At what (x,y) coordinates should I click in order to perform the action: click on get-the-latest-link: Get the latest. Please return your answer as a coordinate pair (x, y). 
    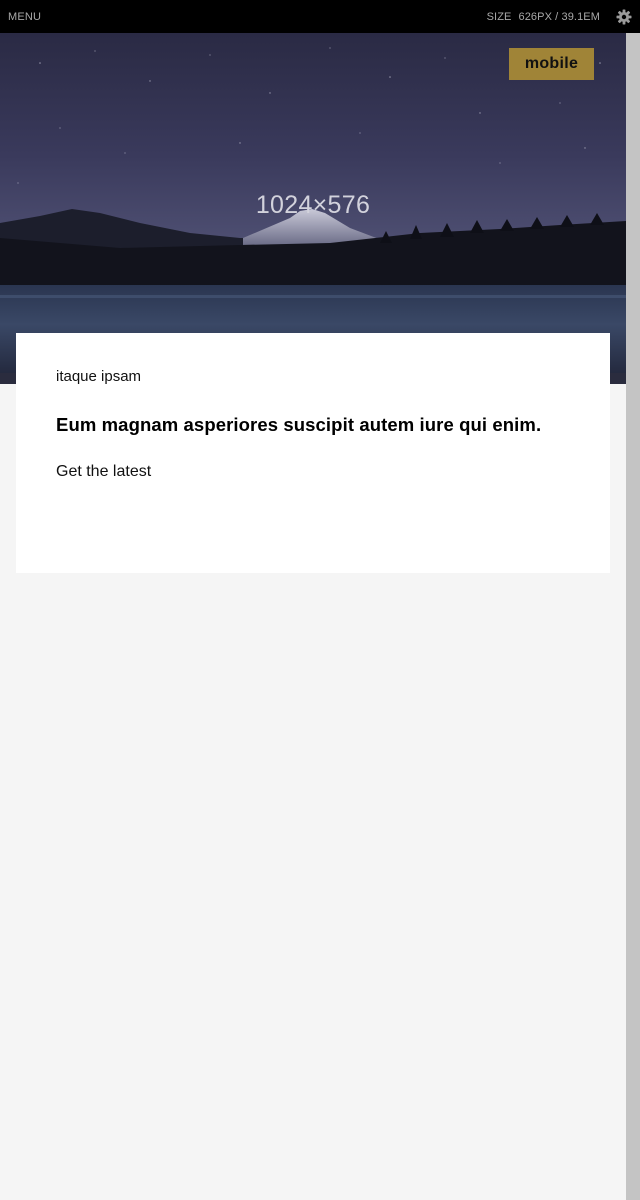
    Looking at the image, I should click on (313, 472).